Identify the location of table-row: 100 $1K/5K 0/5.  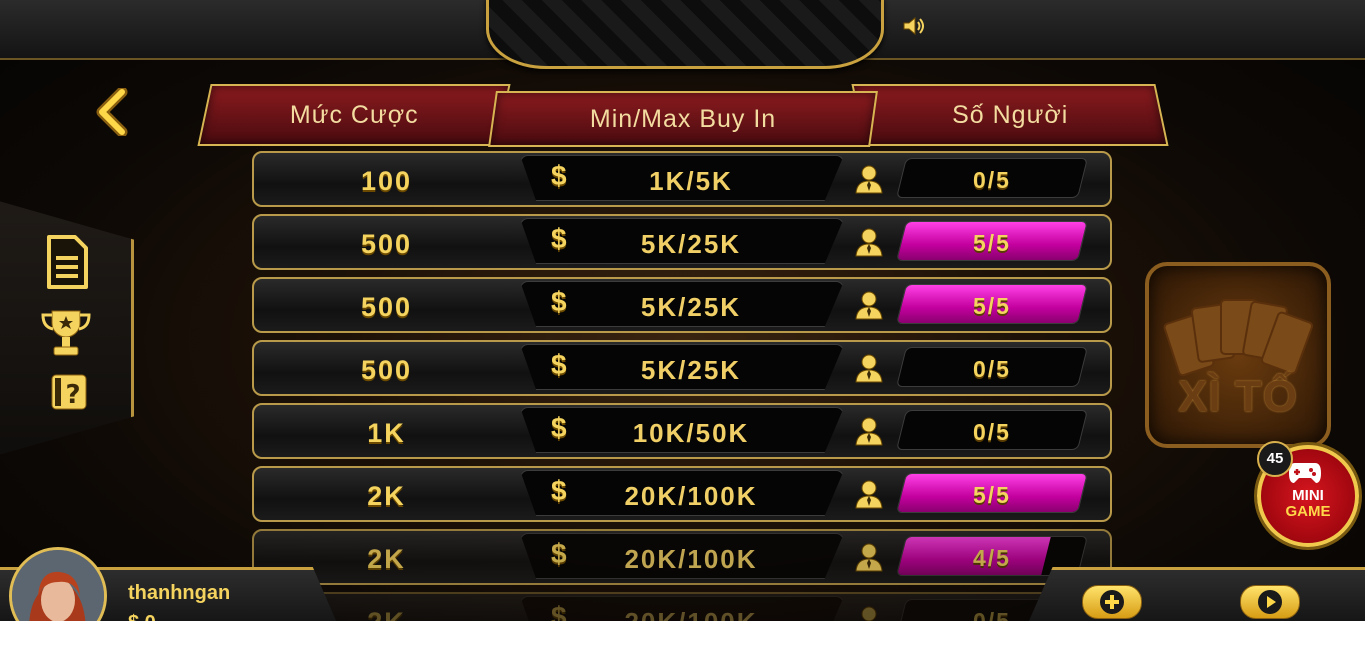
(682, 179).